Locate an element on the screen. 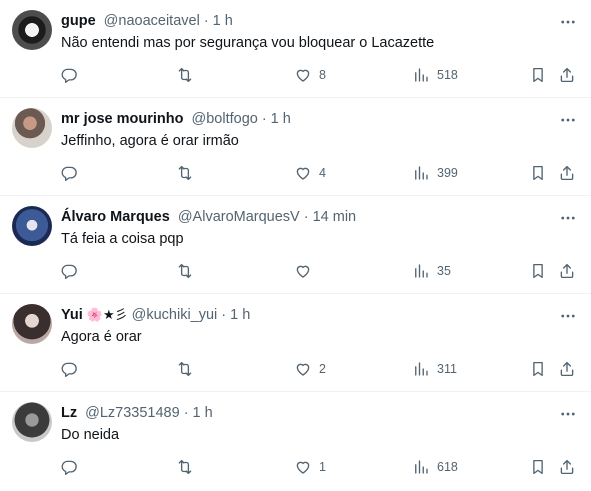 This screenshot has width=591, height=491. like-count: 2 is located at coordinates (322, 369).